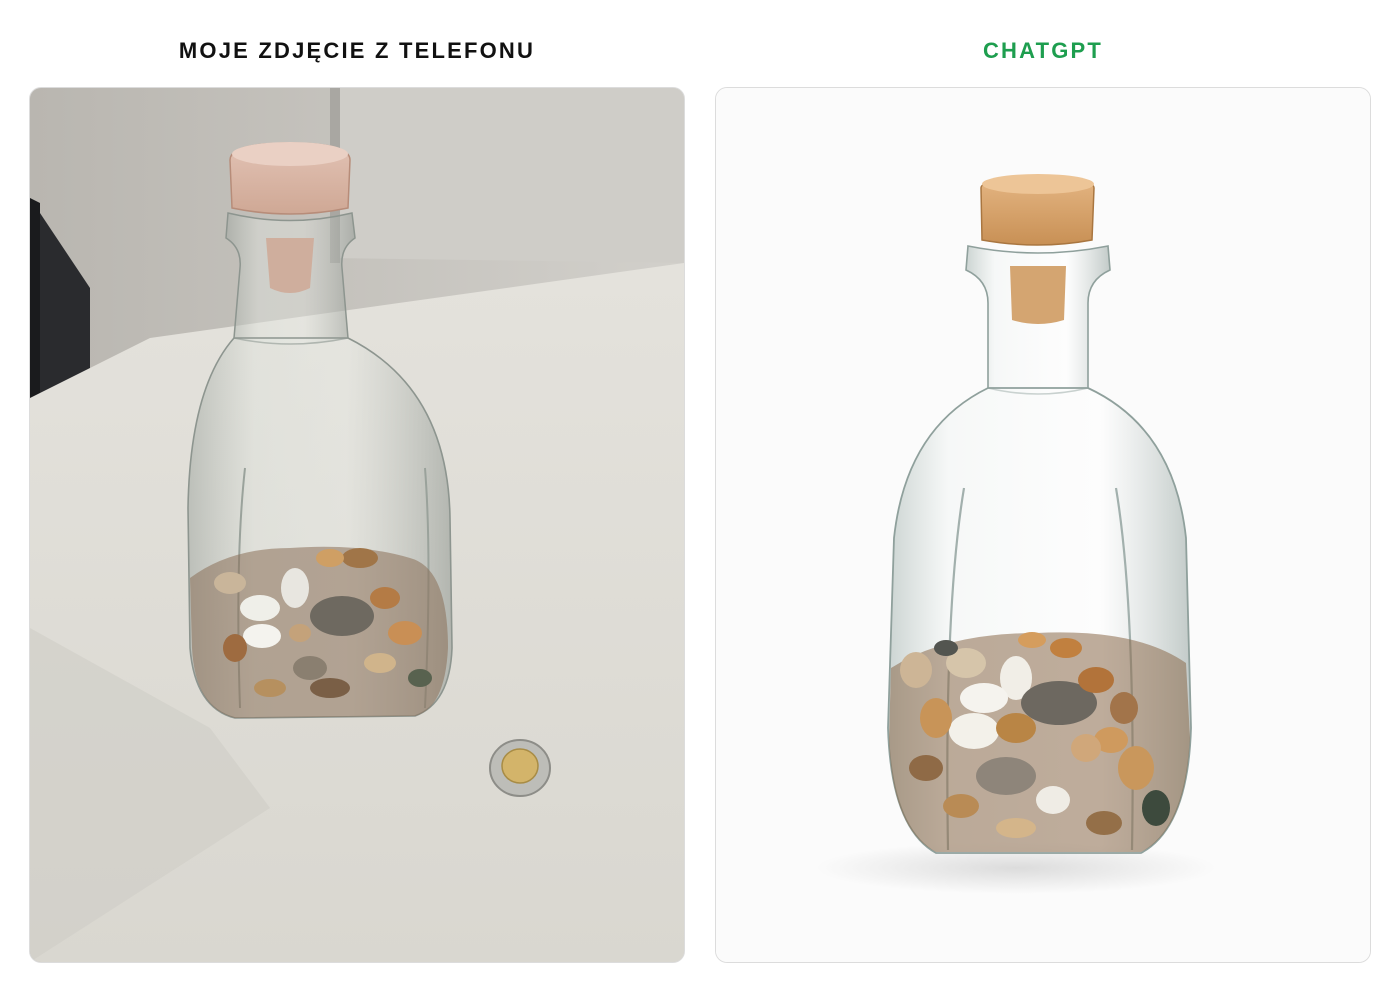  I want to click on left-caption: MOJE ZDJĘCIE Z TELEFONU, so click(357, 50).